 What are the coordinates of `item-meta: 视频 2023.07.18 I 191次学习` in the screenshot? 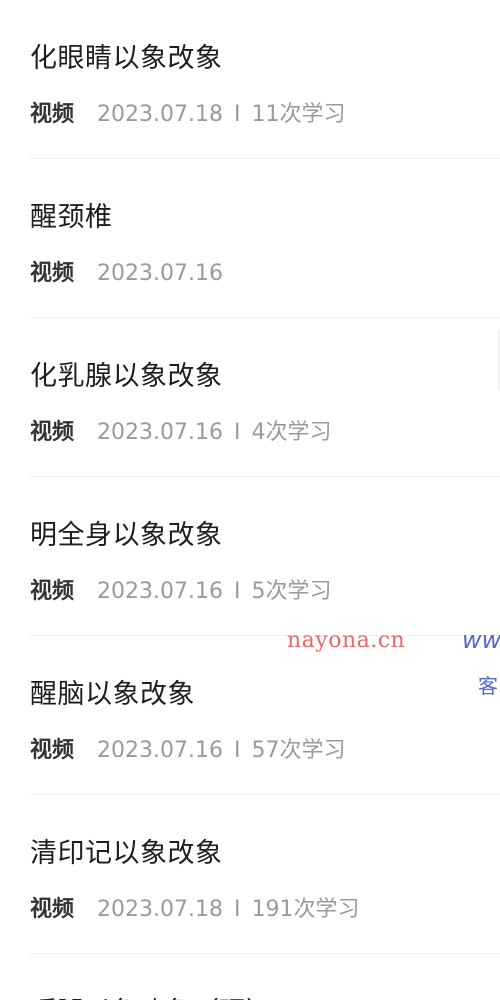 It's located at (194, 907).